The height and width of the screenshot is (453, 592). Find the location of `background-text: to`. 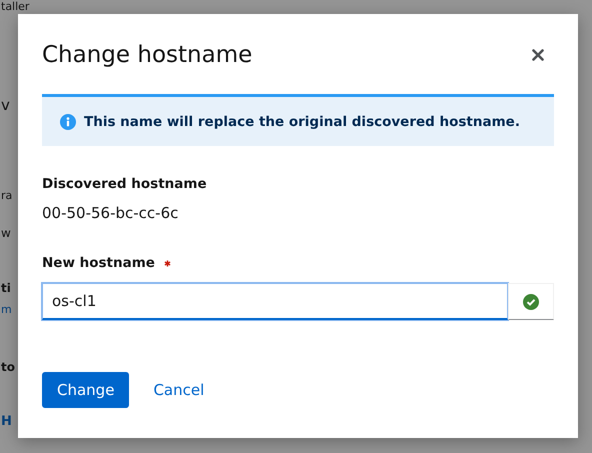

background-text: to is located at coordinates (8, 367).